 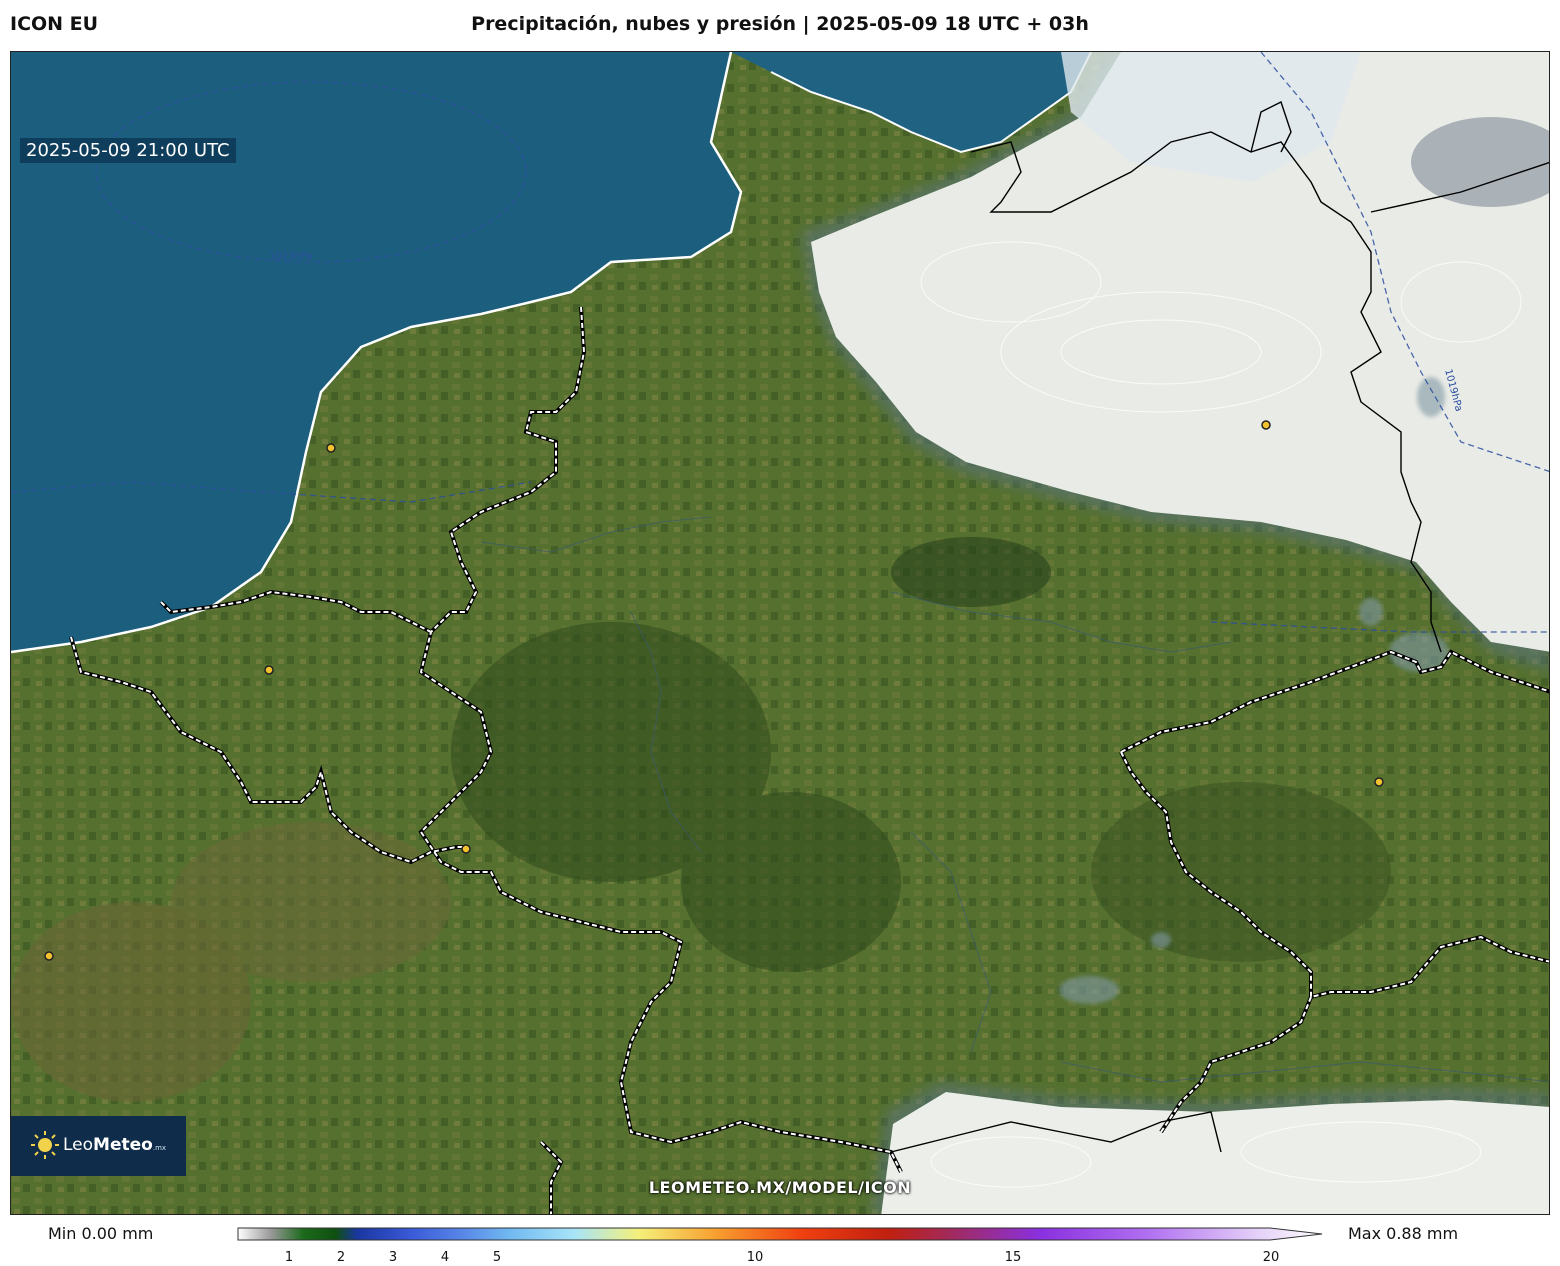 What do you see at coordinates (341, 1257) in the screenshot?
I see `colorbar-tick: 2` at bounding box center [341, 1257].